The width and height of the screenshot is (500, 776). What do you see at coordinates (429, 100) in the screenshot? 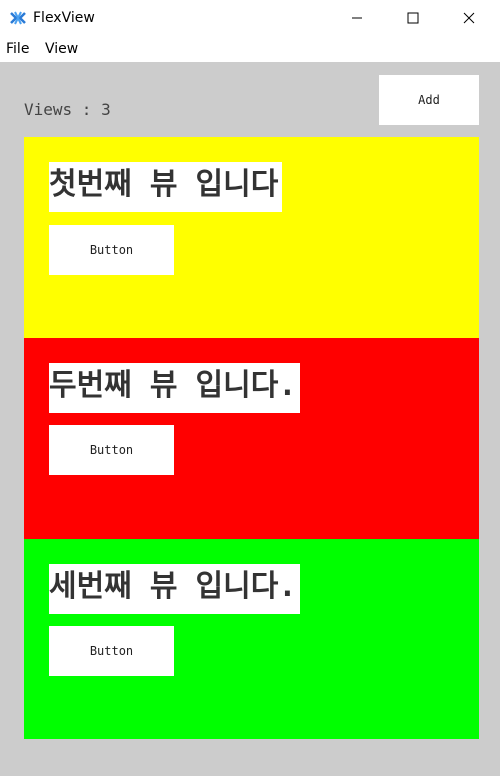
I see `add-button: Add` at bounding box center [429, 100].